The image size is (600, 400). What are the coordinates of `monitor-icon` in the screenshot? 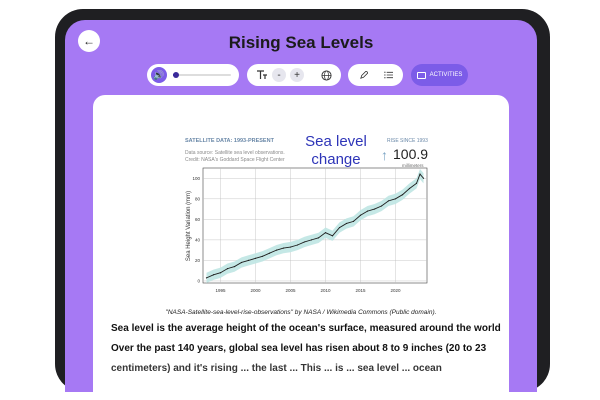 It's located at (421, 75).